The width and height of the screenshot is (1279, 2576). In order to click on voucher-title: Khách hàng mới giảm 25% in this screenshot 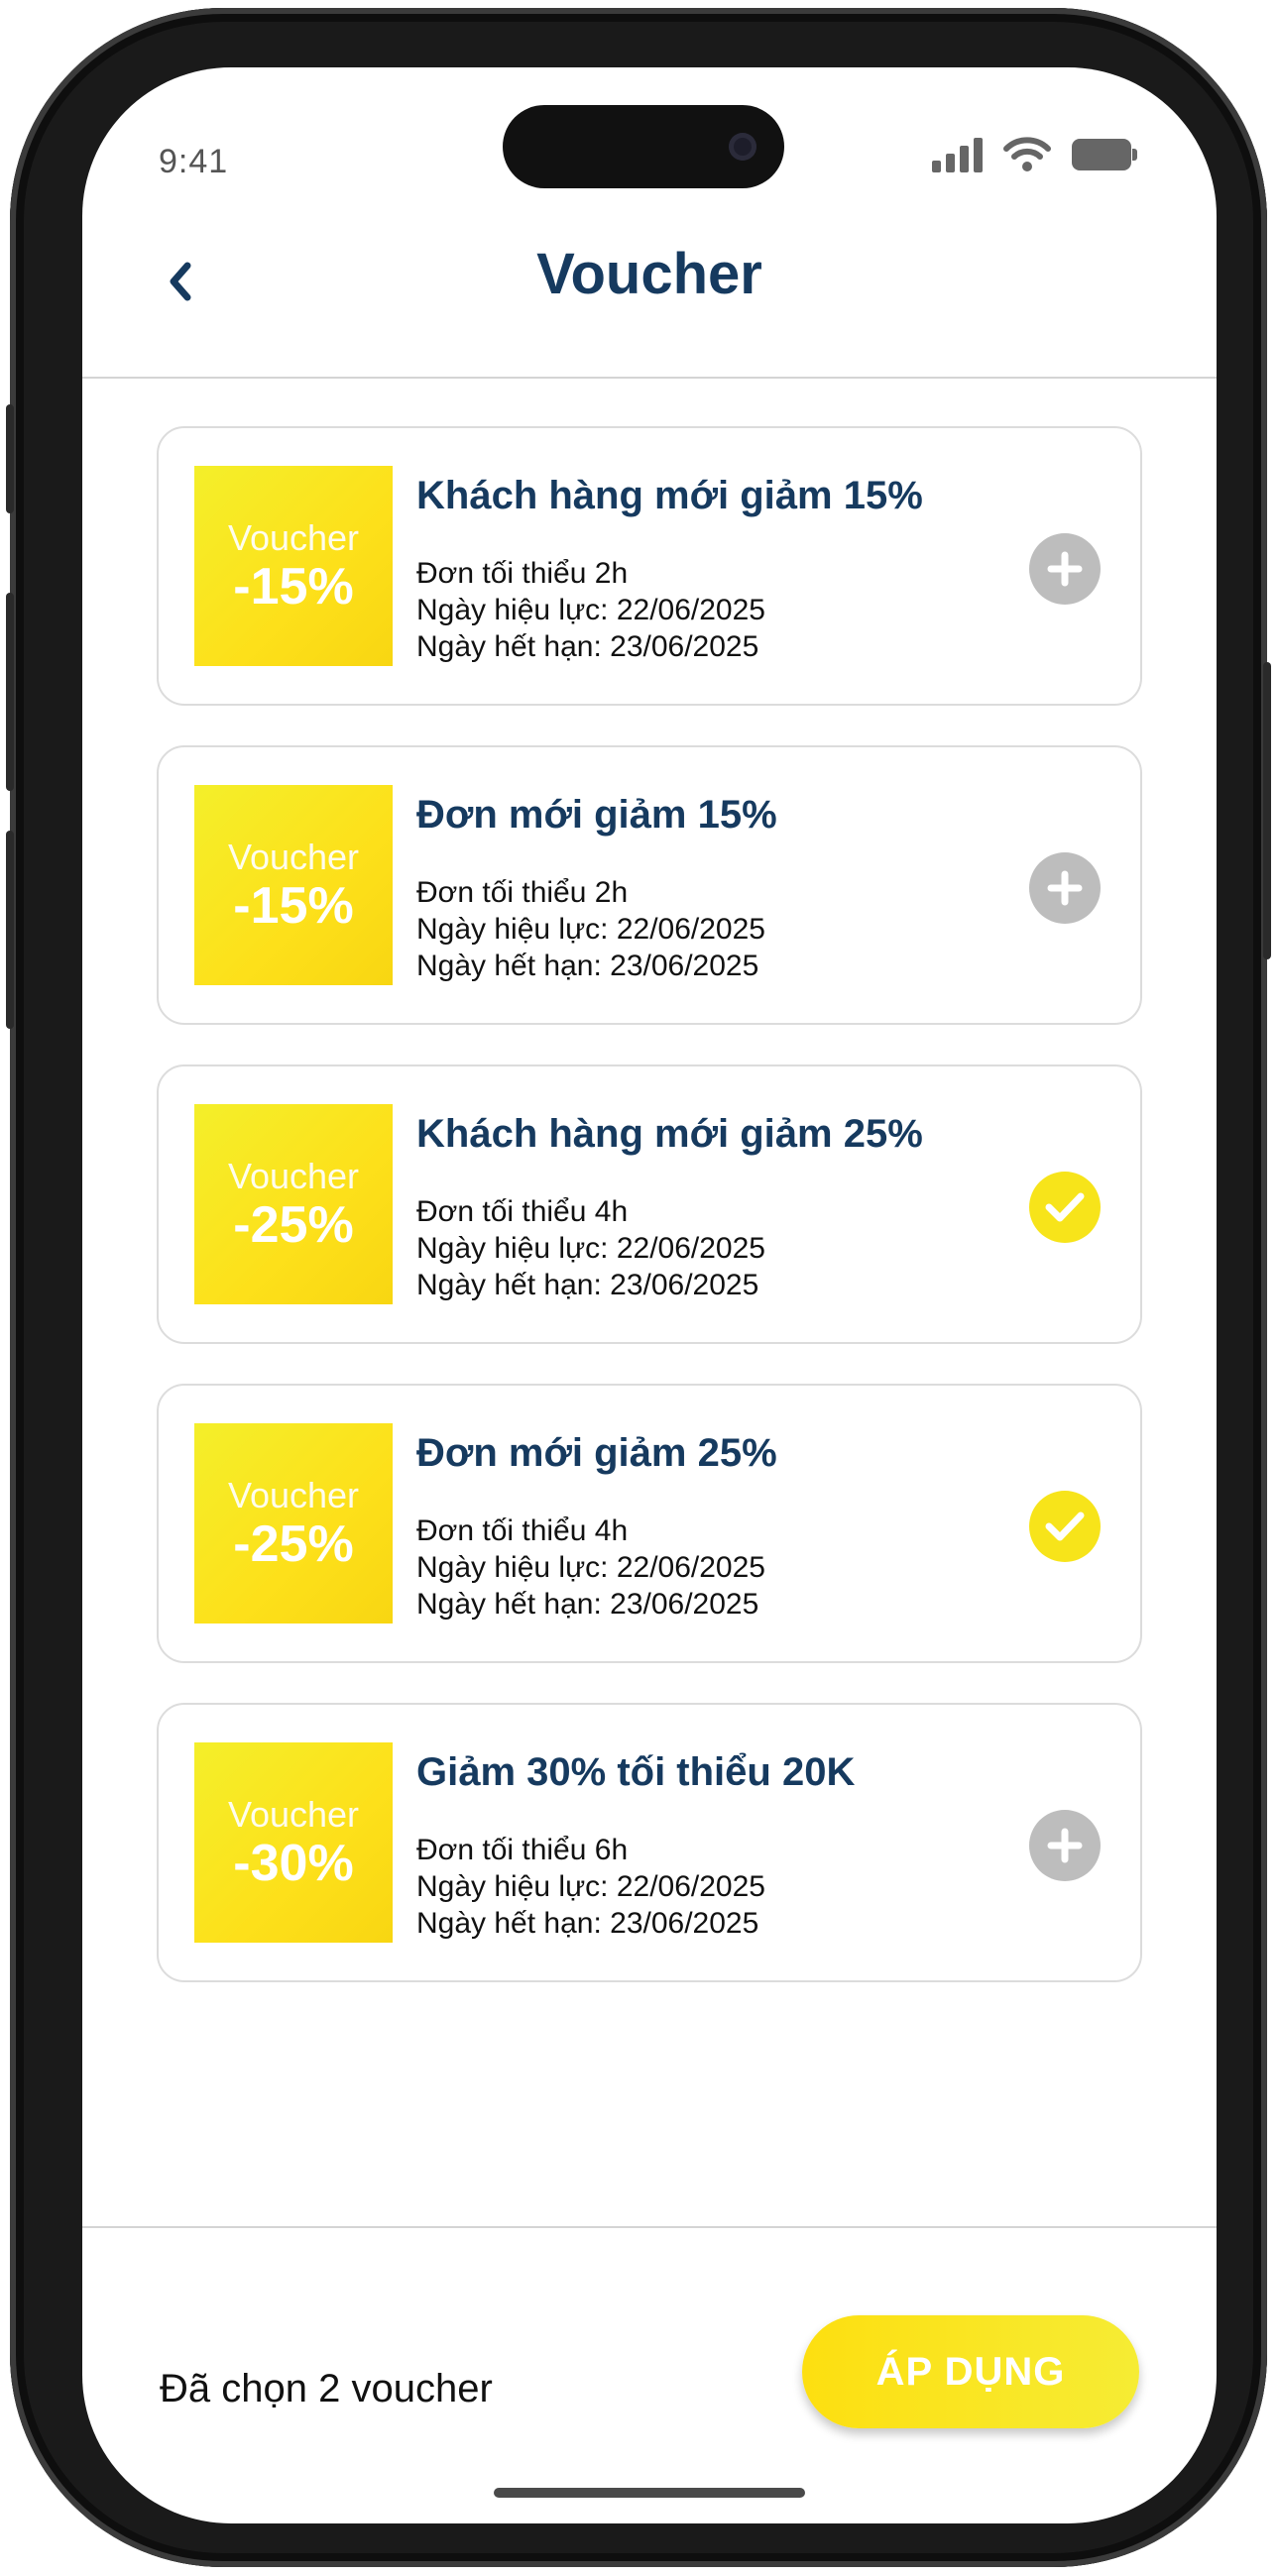, I will do `click(670, 1134)`.